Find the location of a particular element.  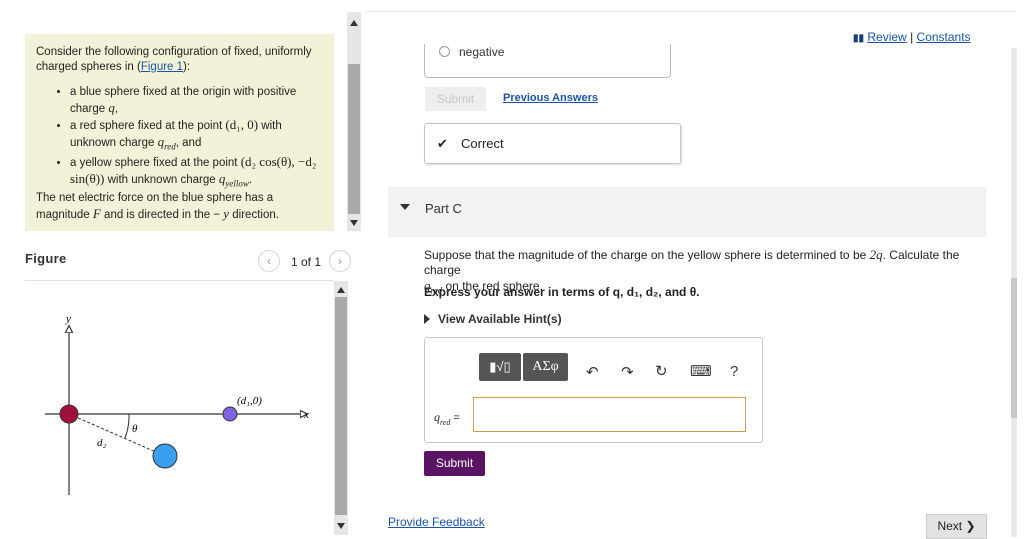

blue-sphere is located at coordinates (165, 456).